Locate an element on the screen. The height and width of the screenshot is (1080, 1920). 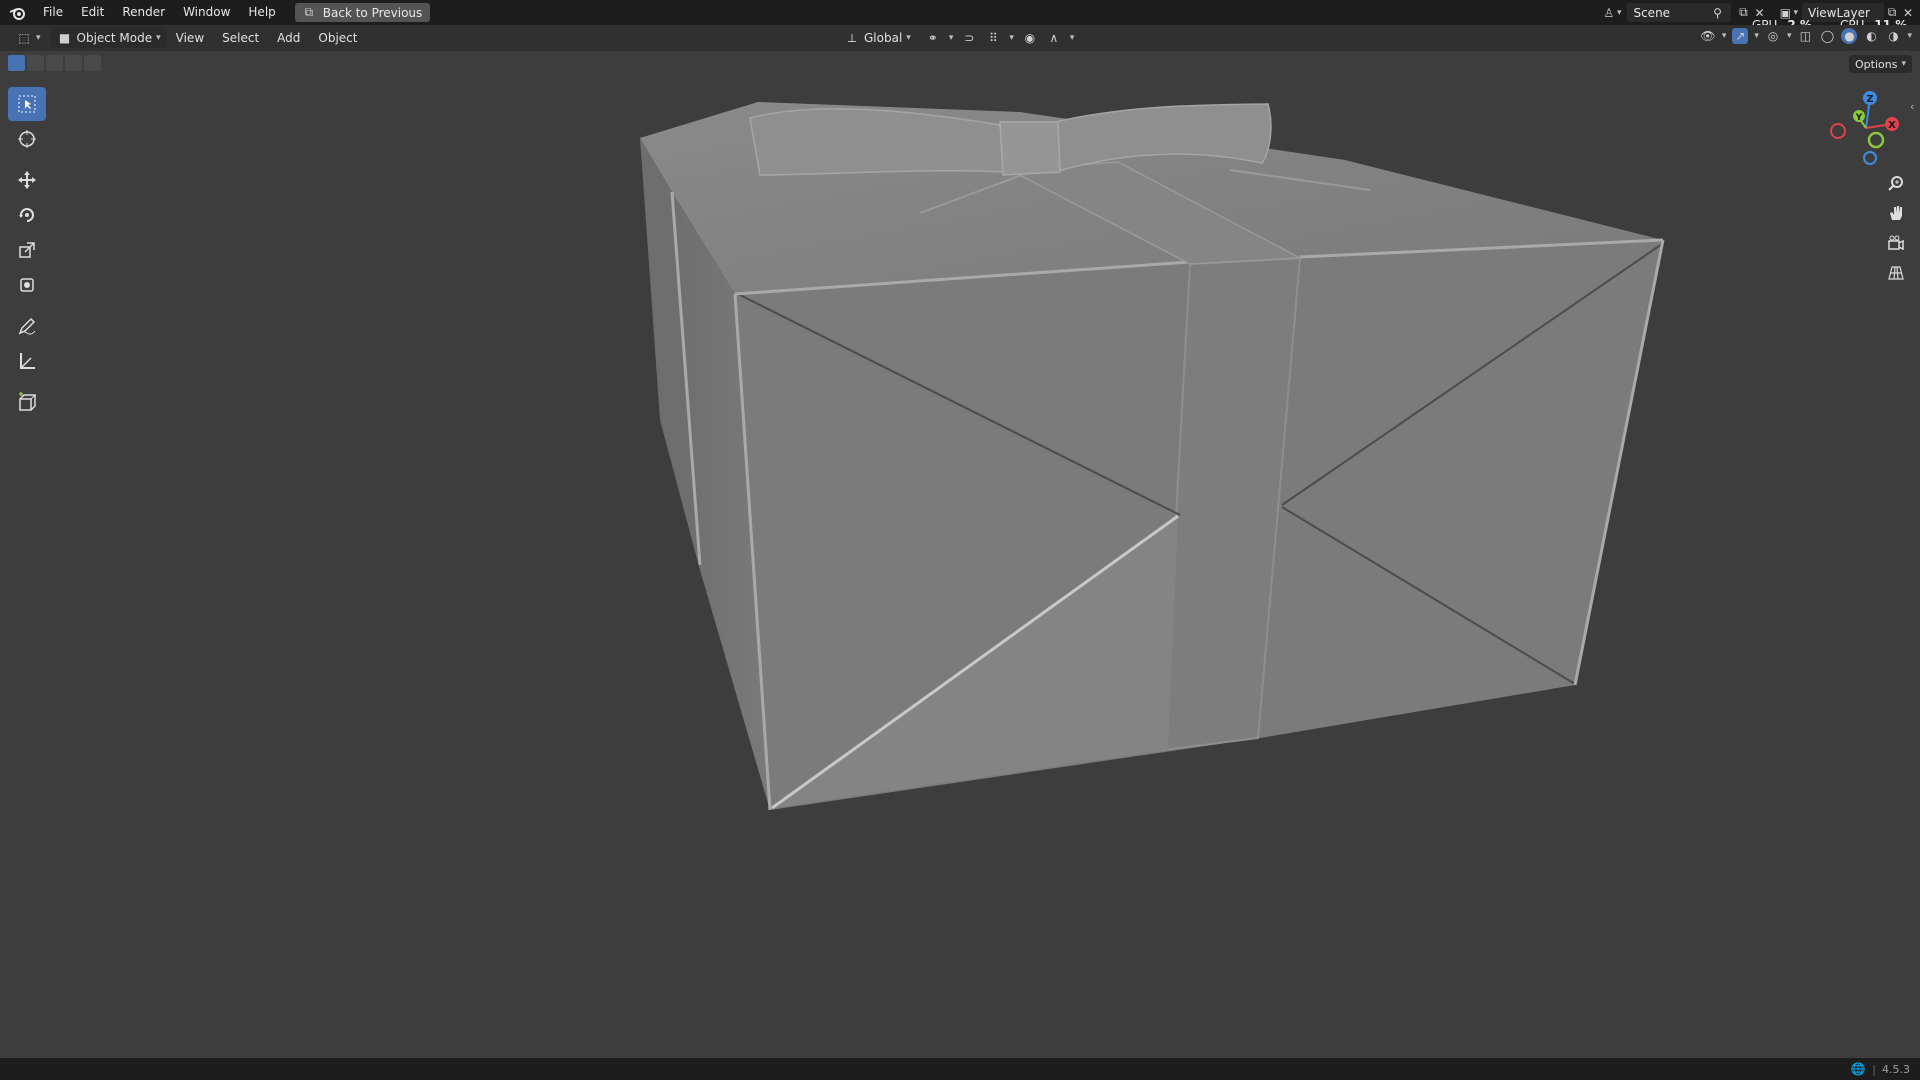
transform-tool is located at coordinates (27, 285).